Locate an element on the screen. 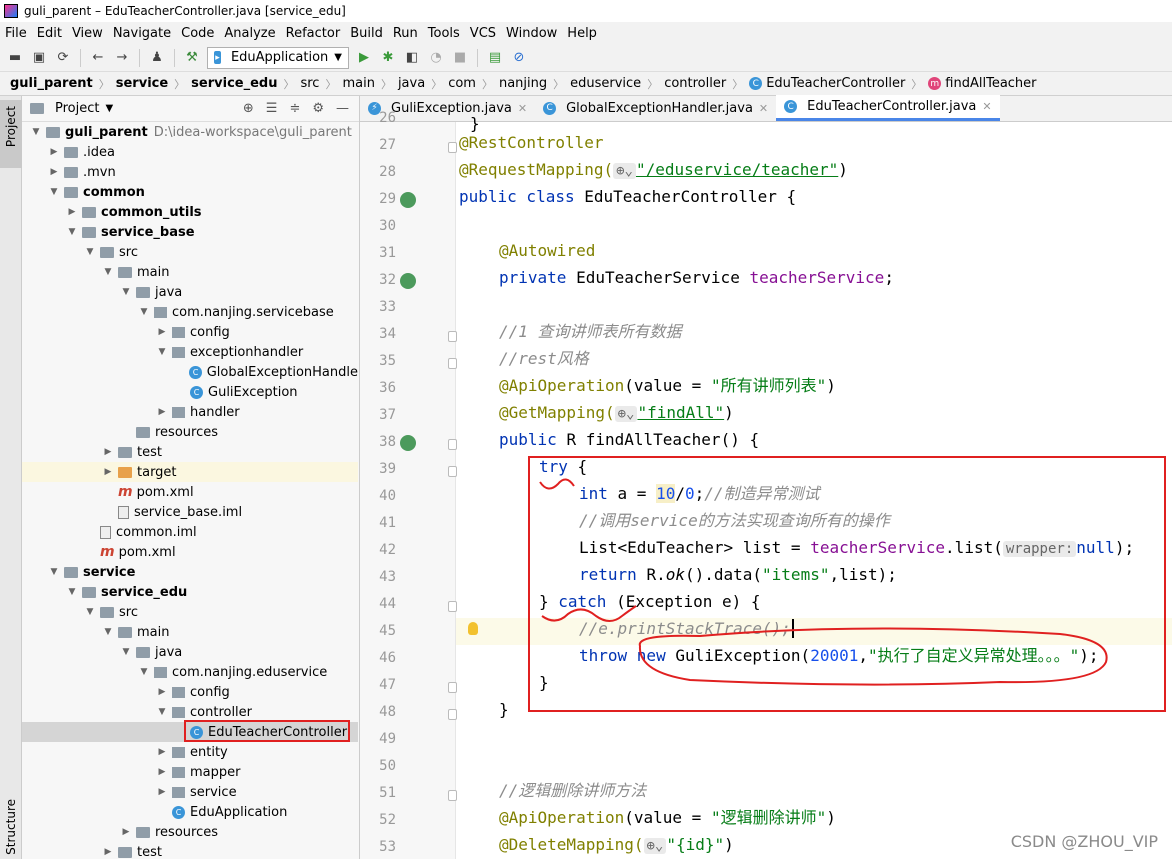  tree-item: ▼ main is located at coordinates (190, 272).